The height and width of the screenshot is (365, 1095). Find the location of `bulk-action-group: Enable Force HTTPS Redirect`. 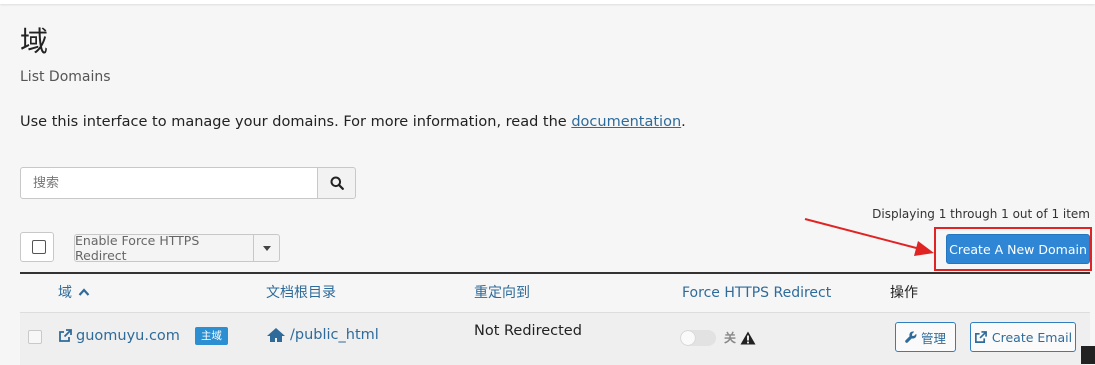

bulk-action-group: Enable Force HTTPS Redirect is located at coordinates (177, 248).